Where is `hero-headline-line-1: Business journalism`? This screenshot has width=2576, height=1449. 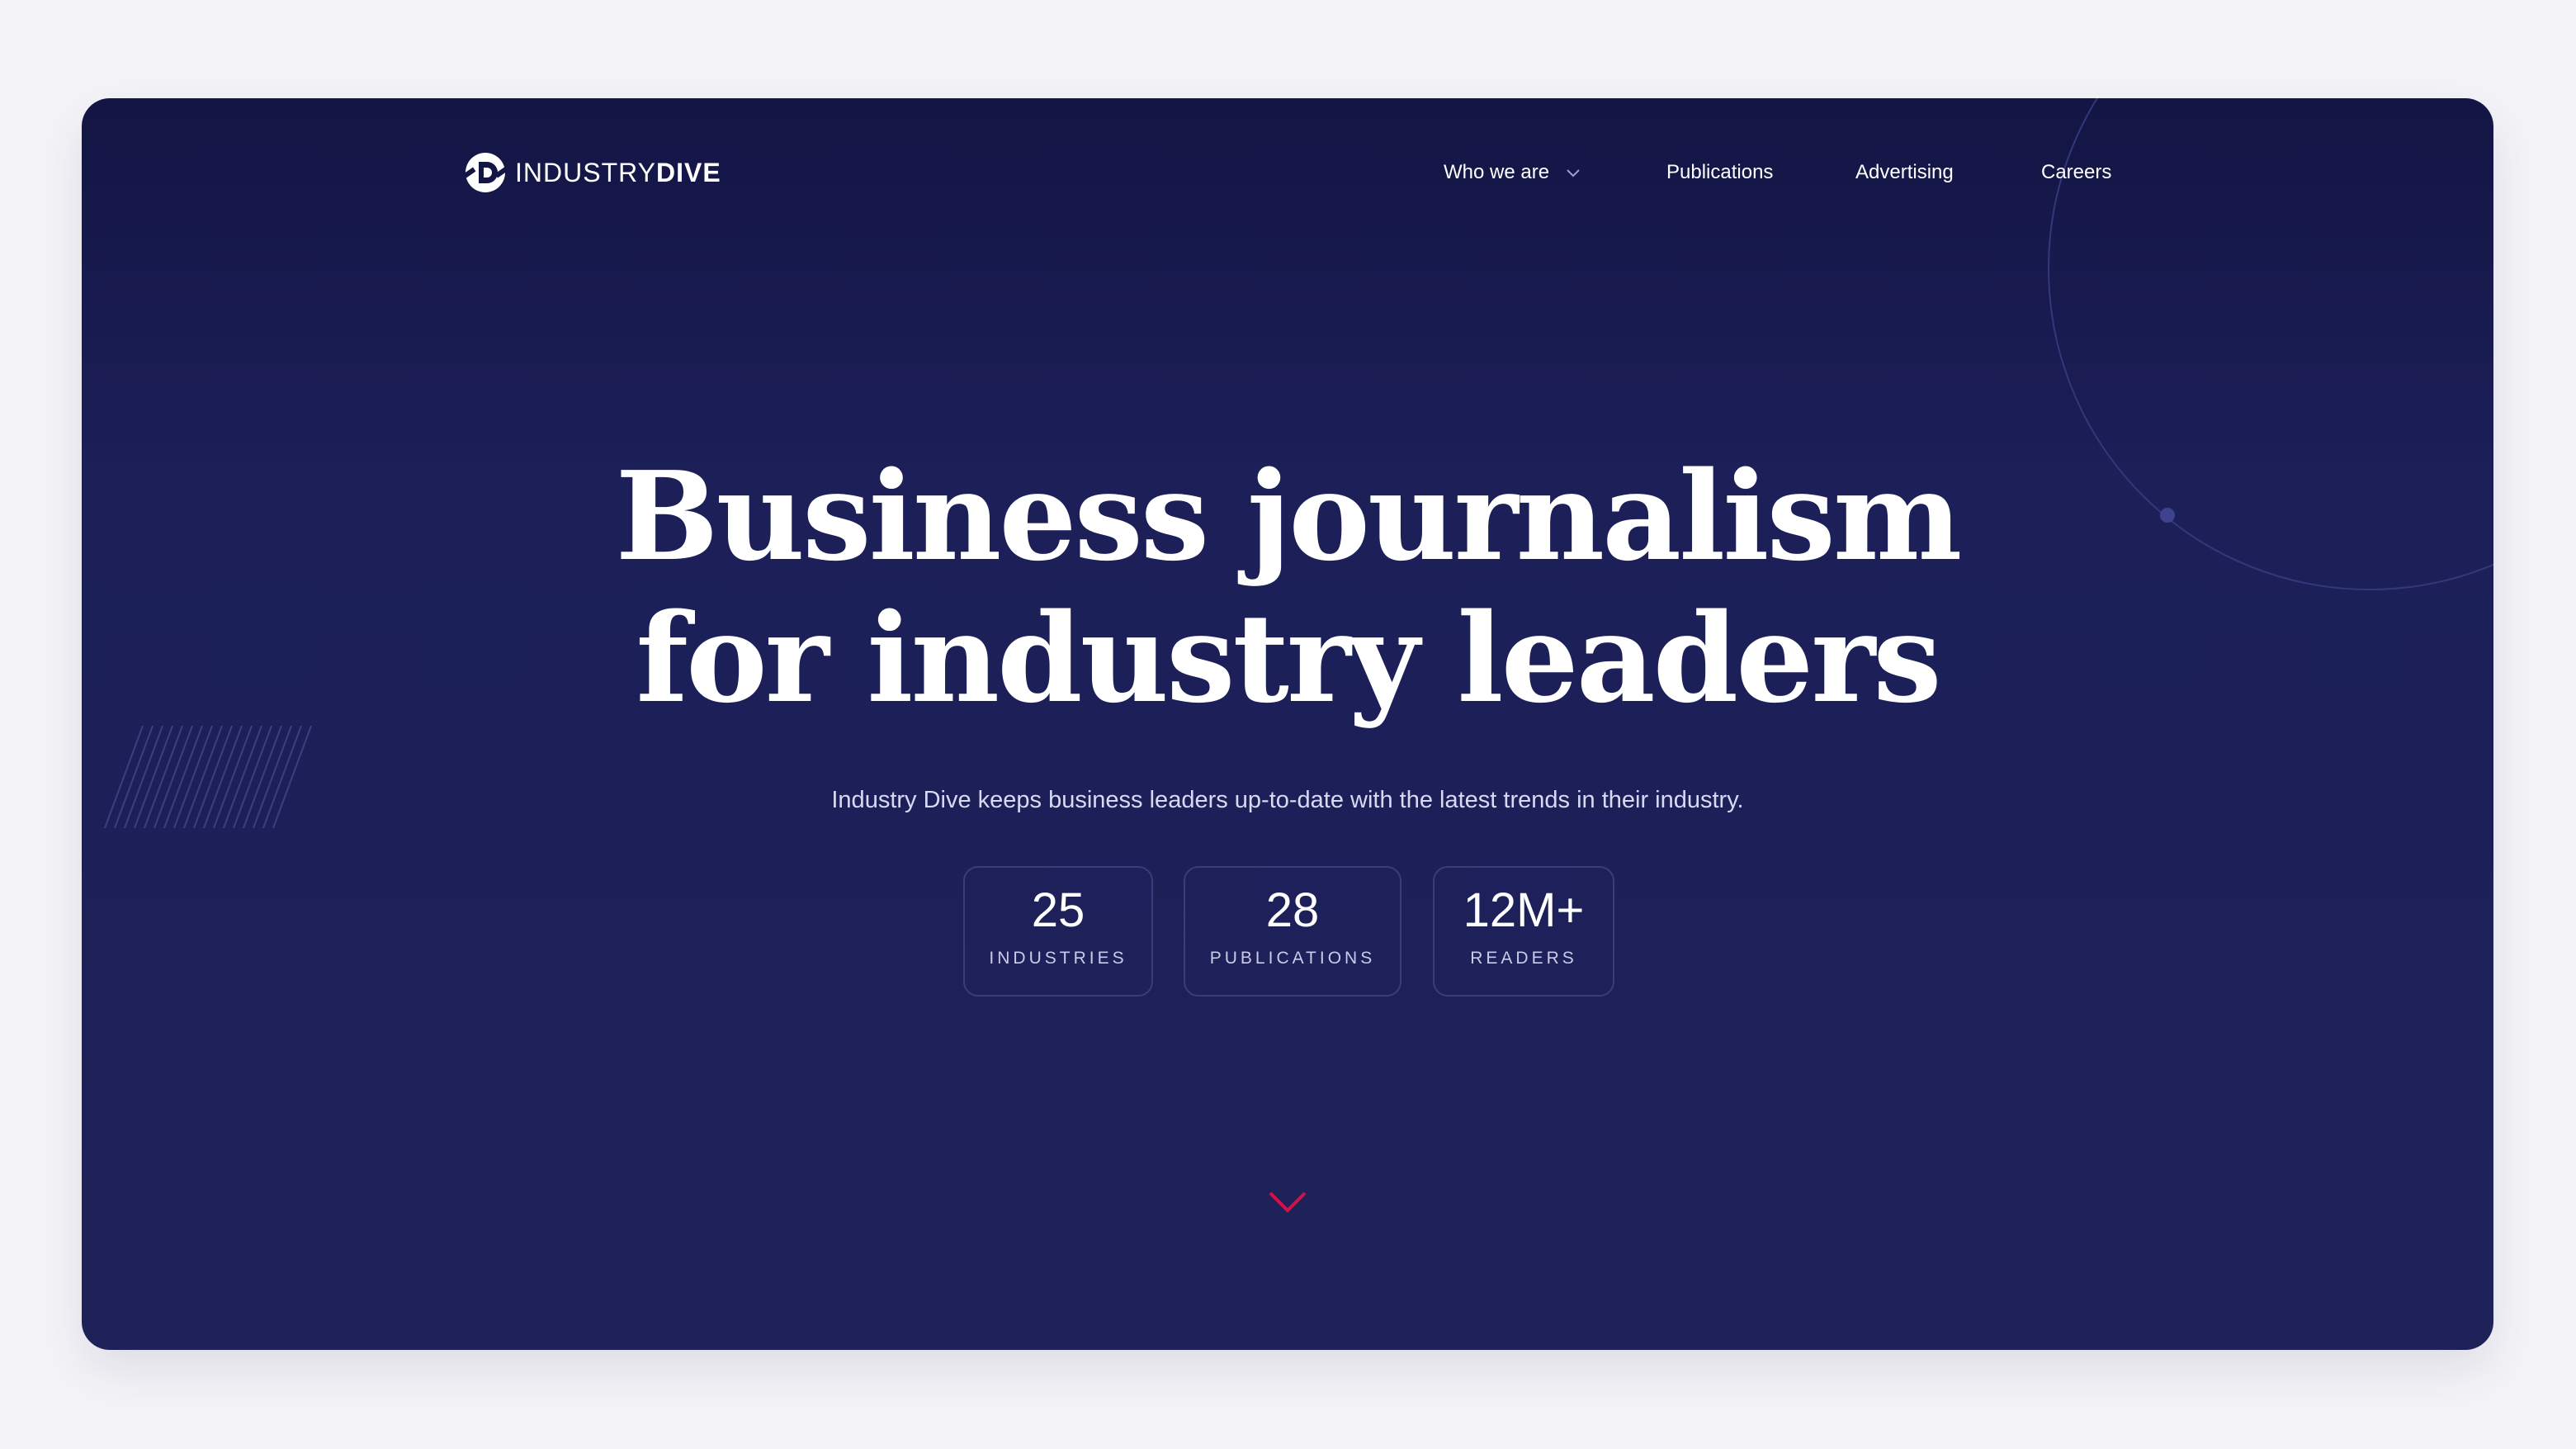 hero-headline-line-1: Business journalism is located at coordinates (1289, 516).